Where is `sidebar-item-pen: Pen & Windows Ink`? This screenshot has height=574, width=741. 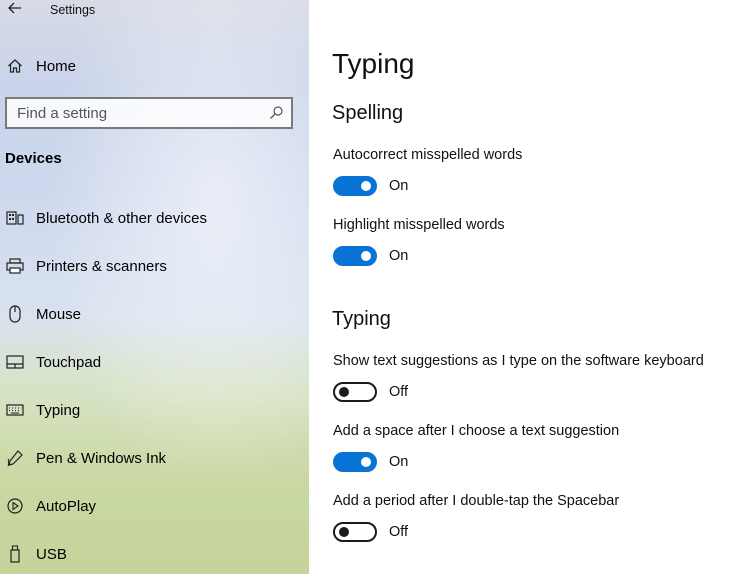
sidebar-item-pen: Pen & Windows Ink is located at coordinates (85, 458).